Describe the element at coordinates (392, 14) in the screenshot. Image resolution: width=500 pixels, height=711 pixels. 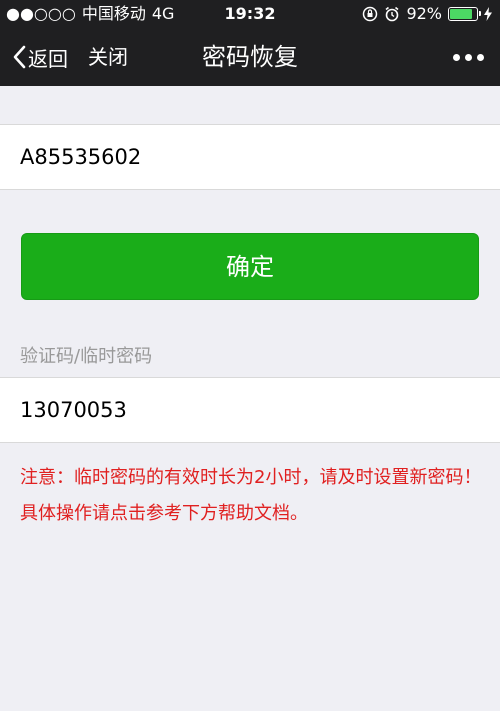
I see `alarm-icon` at that location.